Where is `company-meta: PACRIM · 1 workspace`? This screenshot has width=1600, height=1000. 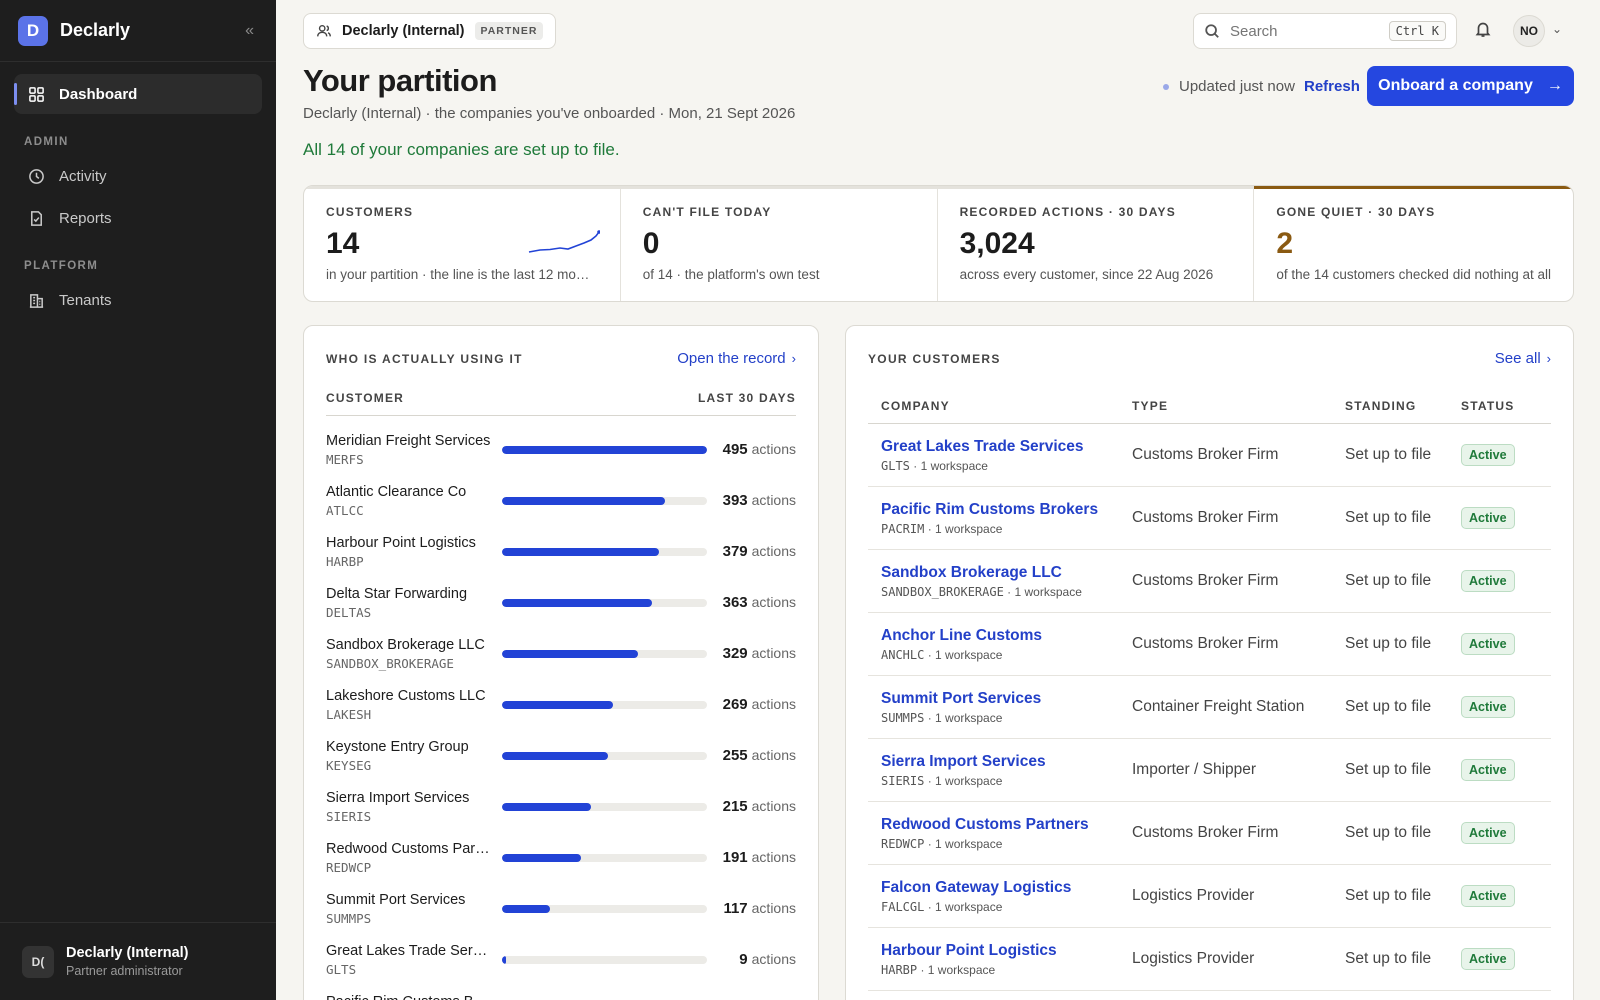 company-meta: PACRIM · 1 workspace is located at coordinates (942, 528).